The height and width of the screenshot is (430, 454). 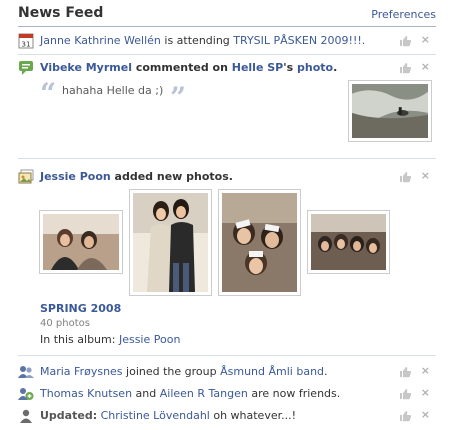 I want to click on actor-link: Maria Frøysnes, so click(x=81, y=371).